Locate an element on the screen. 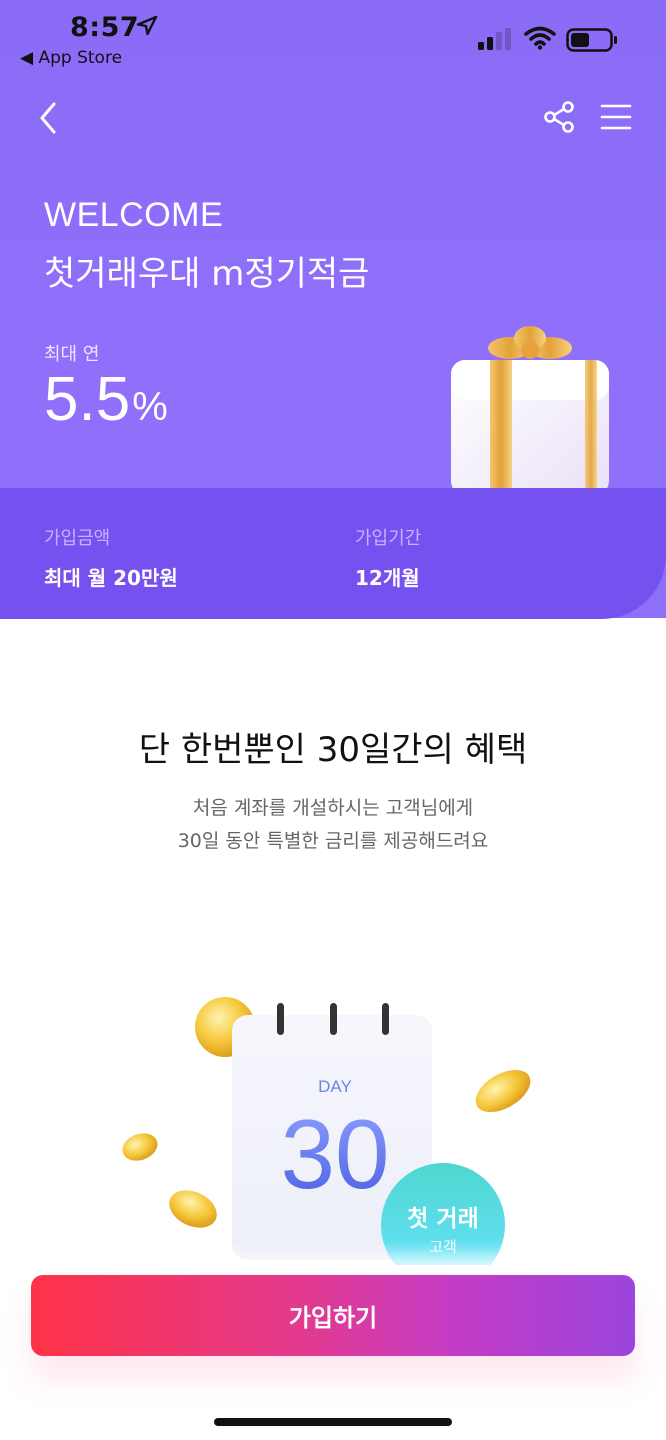 Image resolution: width=666 pixels, height=1440 pixels. battery-icon is located at coordinates (591, 40).